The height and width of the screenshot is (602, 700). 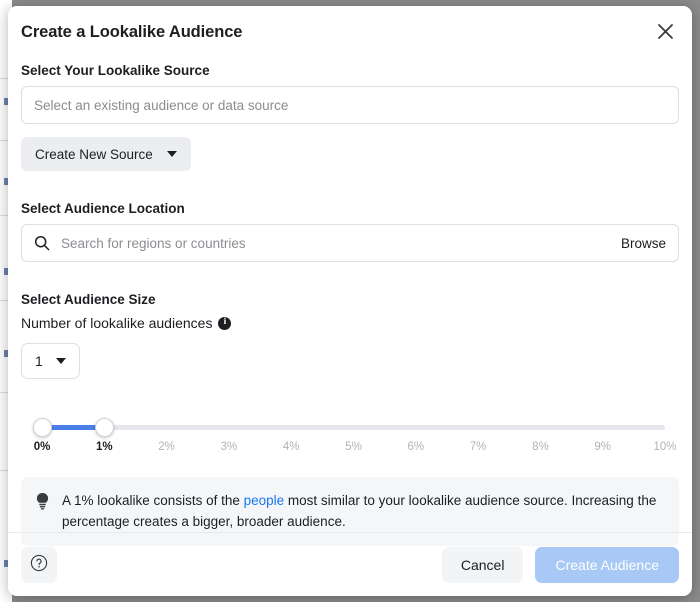 I want to click on slider-tick-6: 6%, so click(x=416, y=447).